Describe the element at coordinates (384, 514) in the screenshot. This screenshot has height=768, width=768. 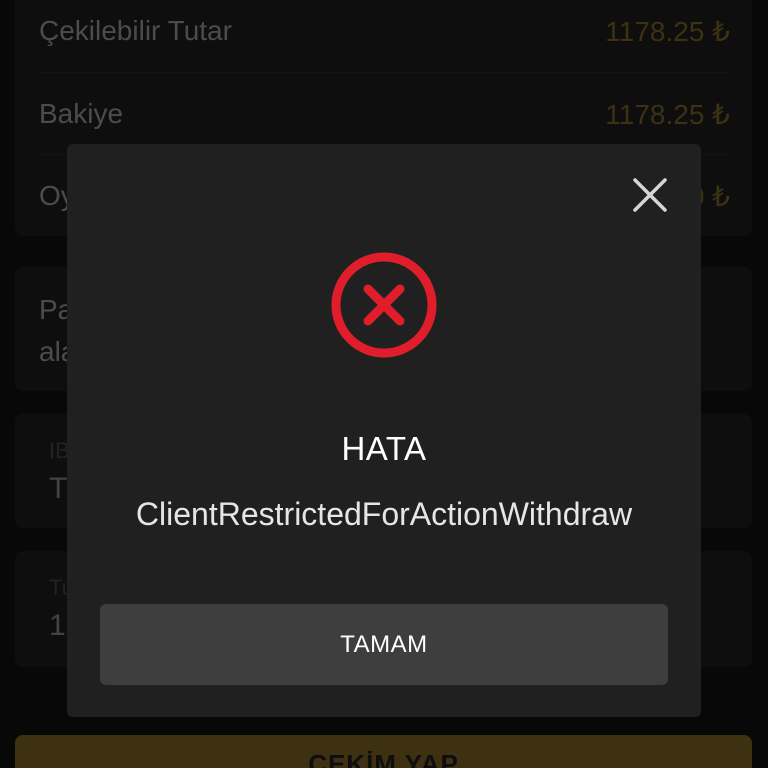
I see `dialog-message: ClientRestrictedForActionWithdraw` at that location.